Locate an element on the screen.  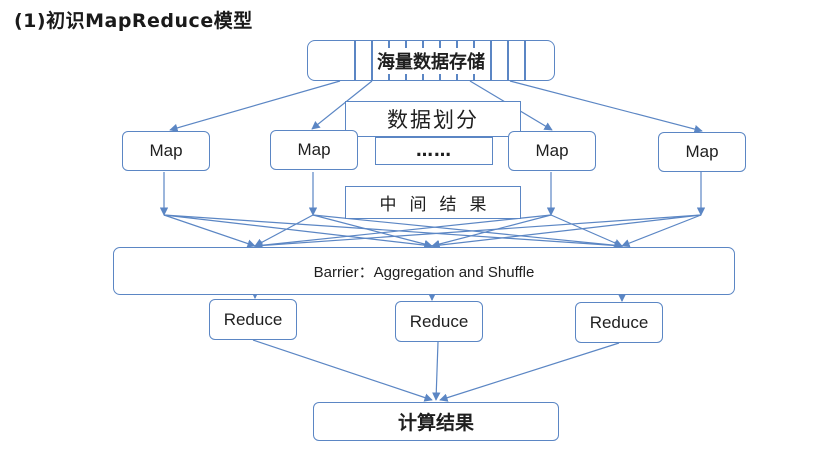
result-label: 计算结果 is located at coordinates (435, 423).